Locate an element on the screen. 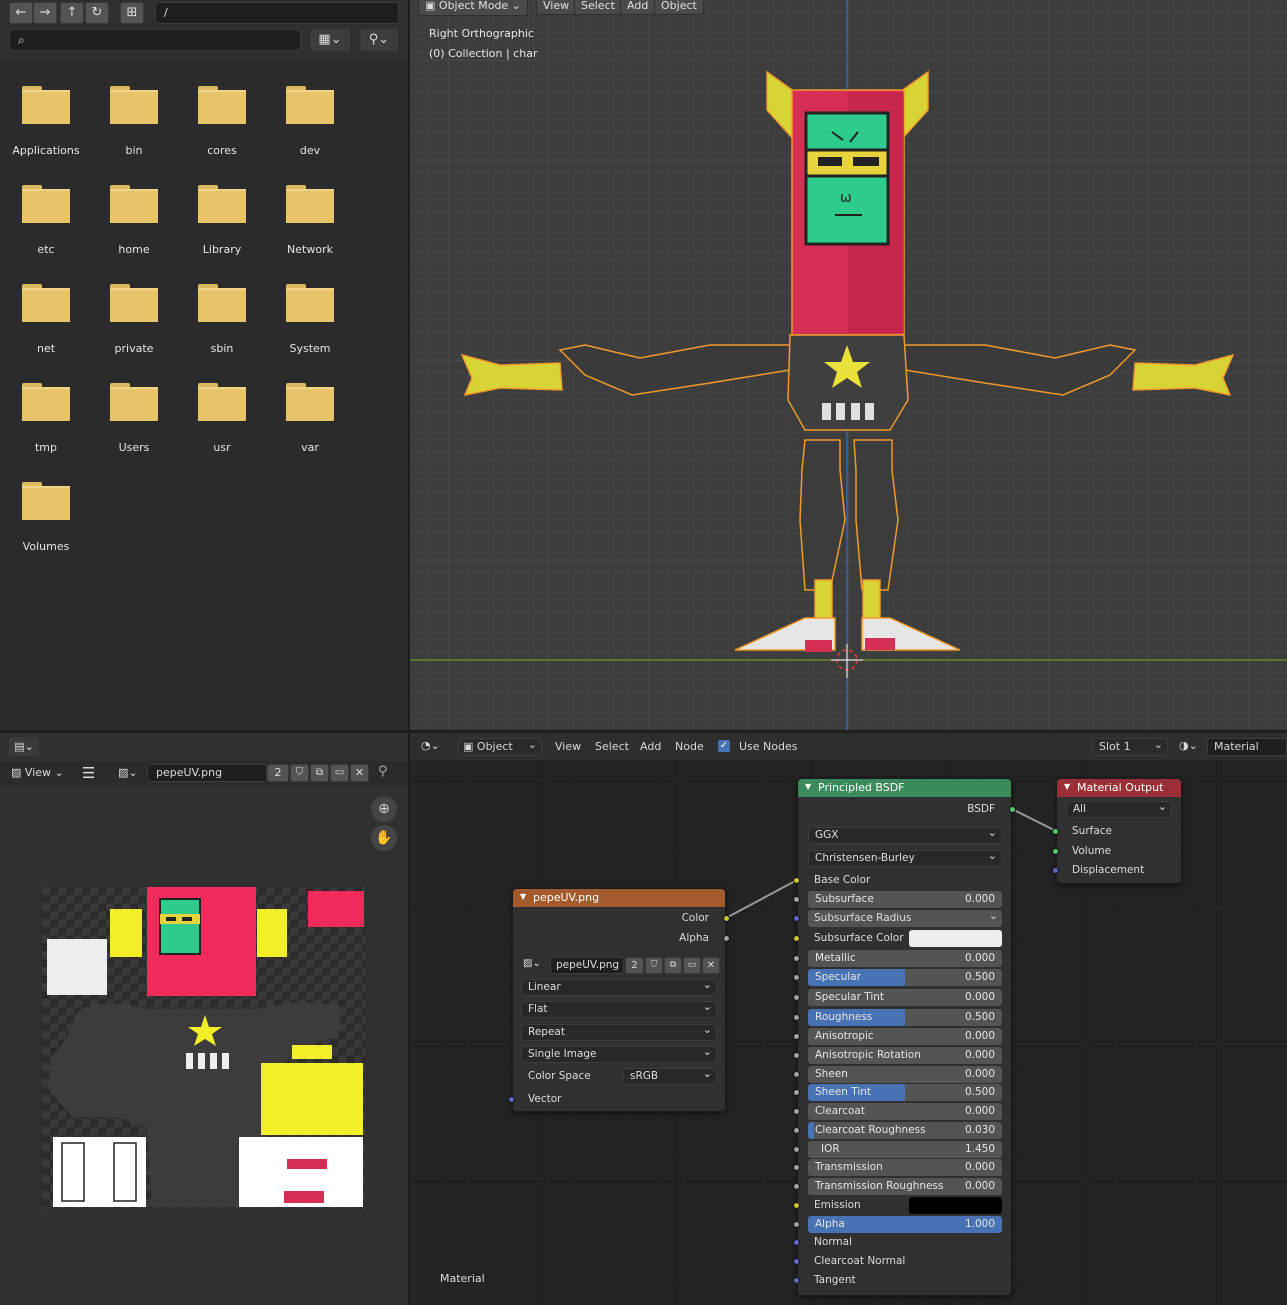 The image size is (1287, 1305). menu-node: Node is located at coordinates (689, 746).